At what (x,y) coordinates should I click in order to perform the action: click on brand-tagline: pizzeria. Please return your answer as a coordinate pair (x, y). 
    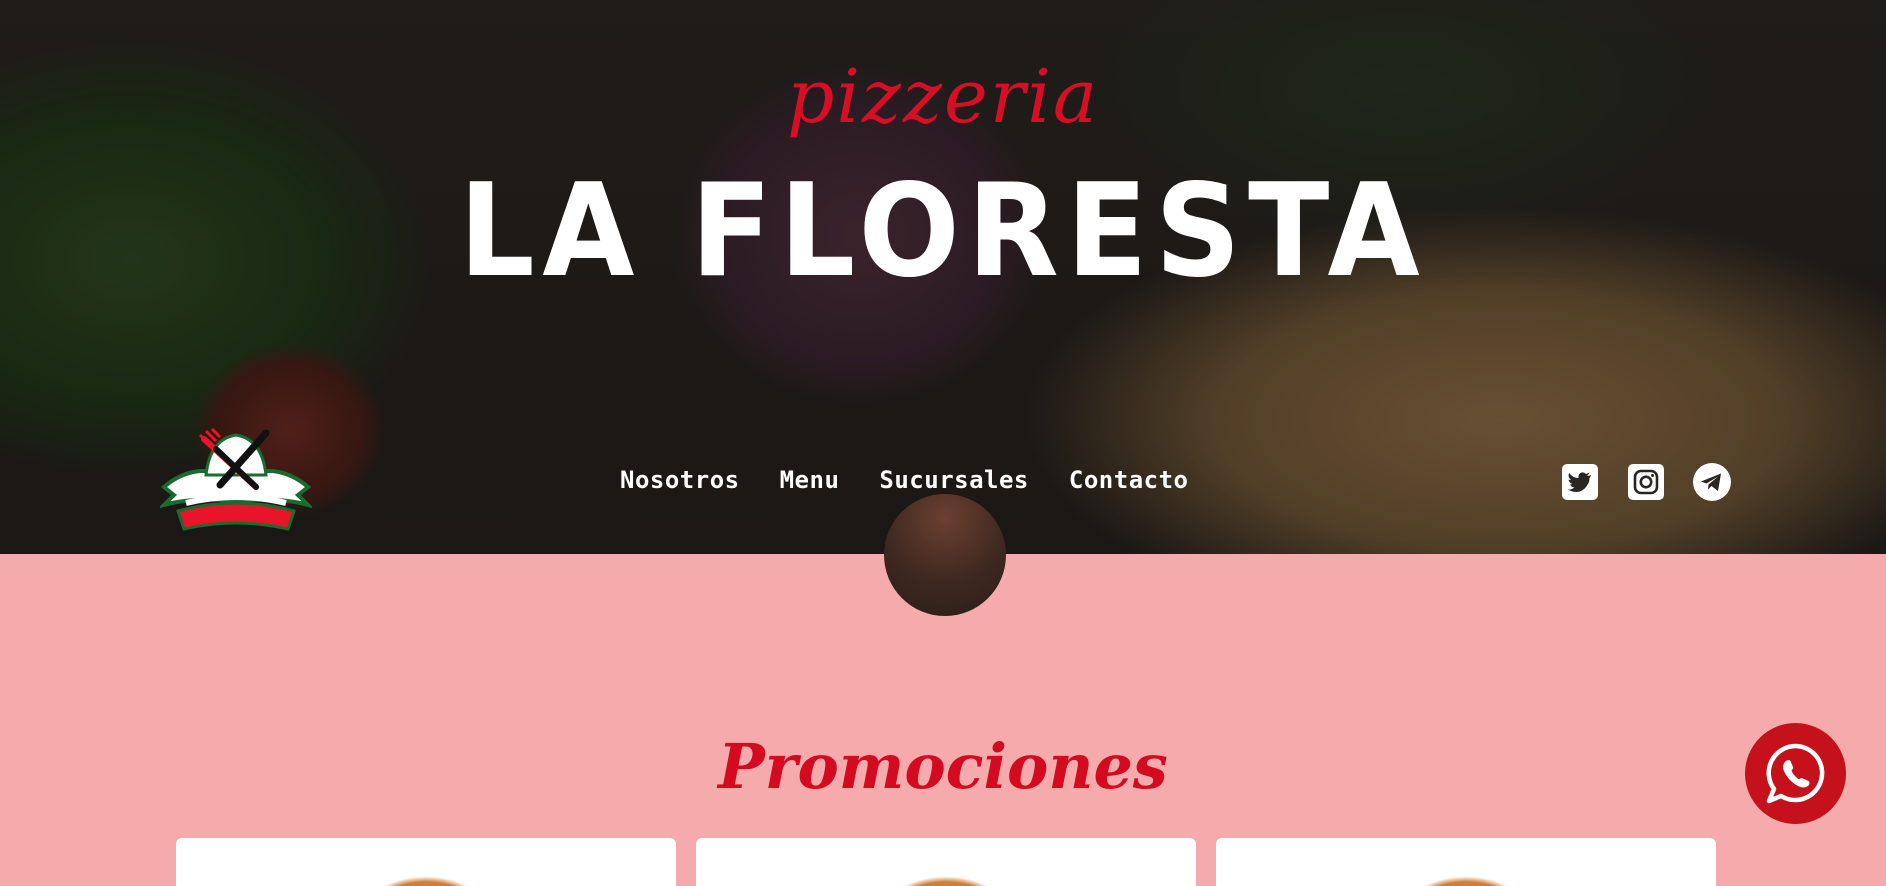
    Looking at the image, I should click on (943, 97).